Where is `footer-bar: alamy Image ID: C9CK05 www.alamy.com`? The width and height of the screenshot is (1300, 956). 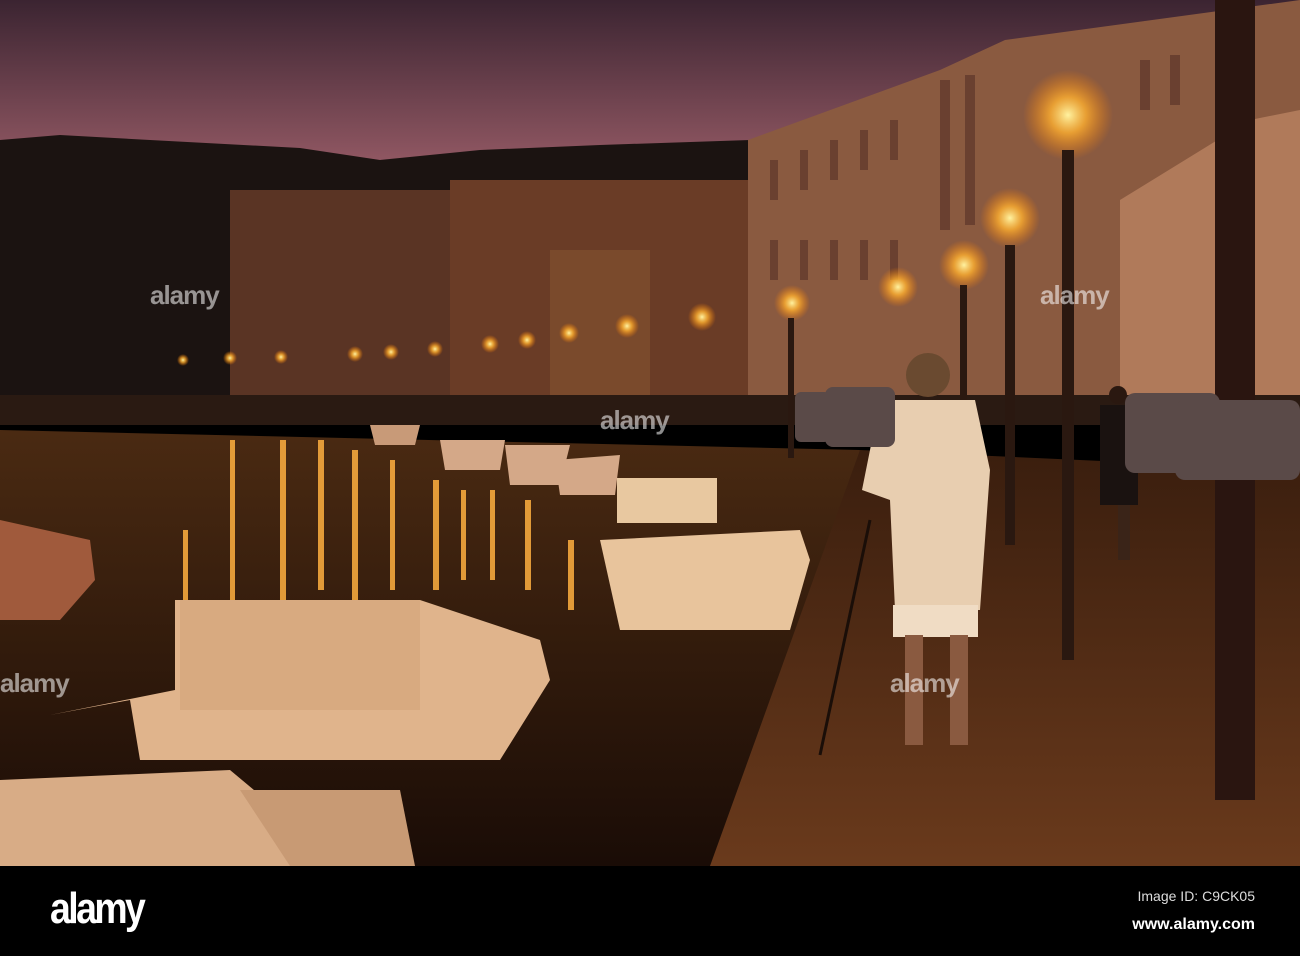
footer-bar: alamy Image ID: C9CK05 www.alamy.com is located at coordinates (650, 911).